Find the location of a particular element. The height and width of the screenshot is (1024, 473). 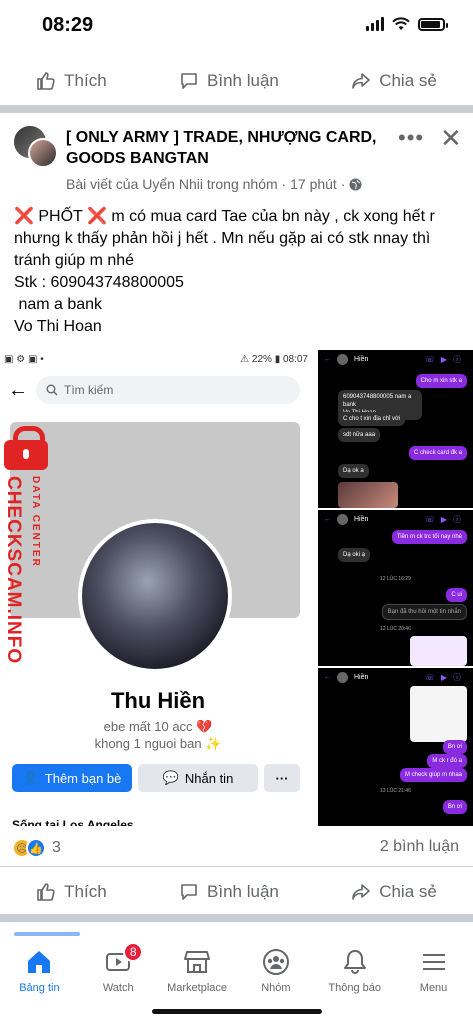

bell-icon is located at coordinates (354, 962).